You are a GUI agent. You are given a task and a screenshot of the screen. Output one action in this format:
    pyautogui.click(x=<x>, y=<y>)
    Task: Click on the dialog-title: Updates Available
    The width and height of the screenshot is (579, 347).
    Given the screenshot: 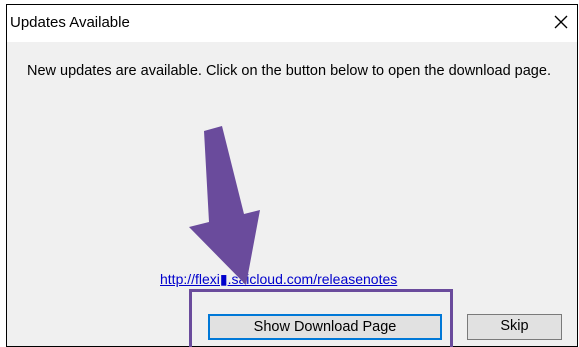 What is the action you would take?
    pyautogui.click(x=70, y=22)
    